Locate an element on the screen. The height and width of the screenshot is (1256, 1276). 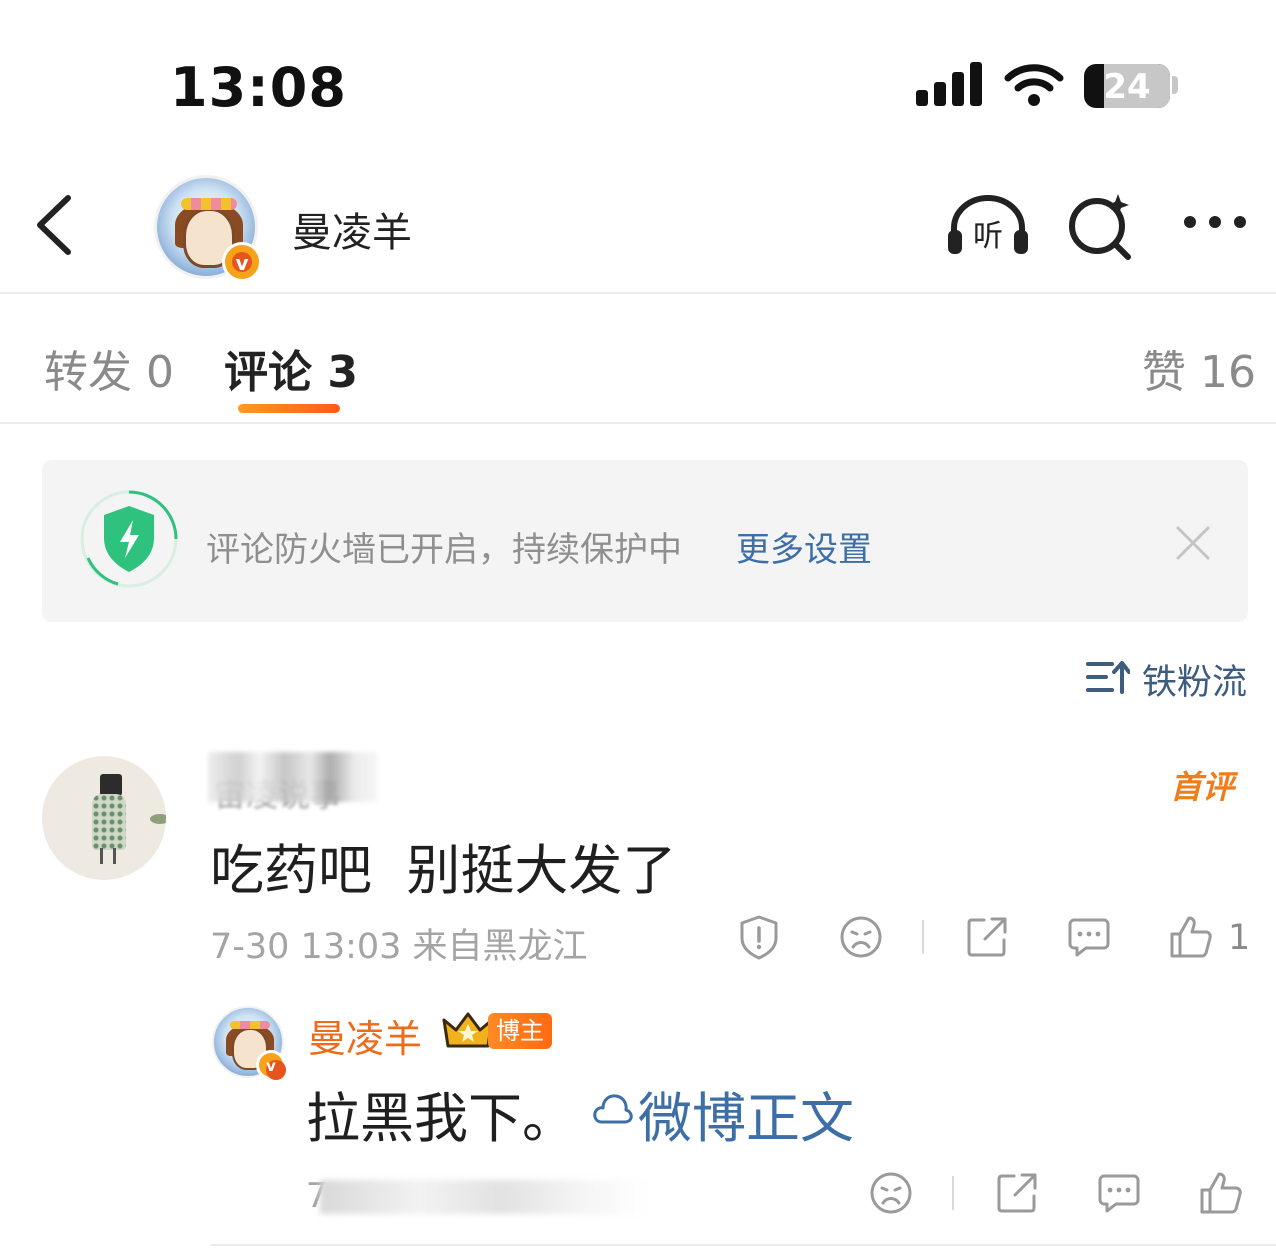
cellular-signal-icon is located at coordinates (948, 84).